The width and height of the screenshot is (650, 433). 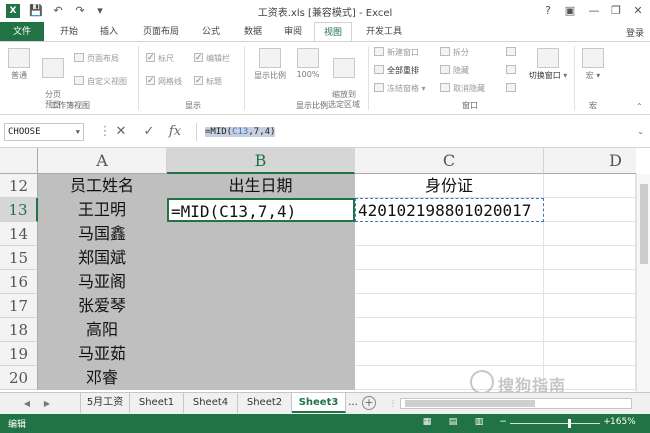 I want to click on zoom-100-button: 100%, so click(x=308, y=63).